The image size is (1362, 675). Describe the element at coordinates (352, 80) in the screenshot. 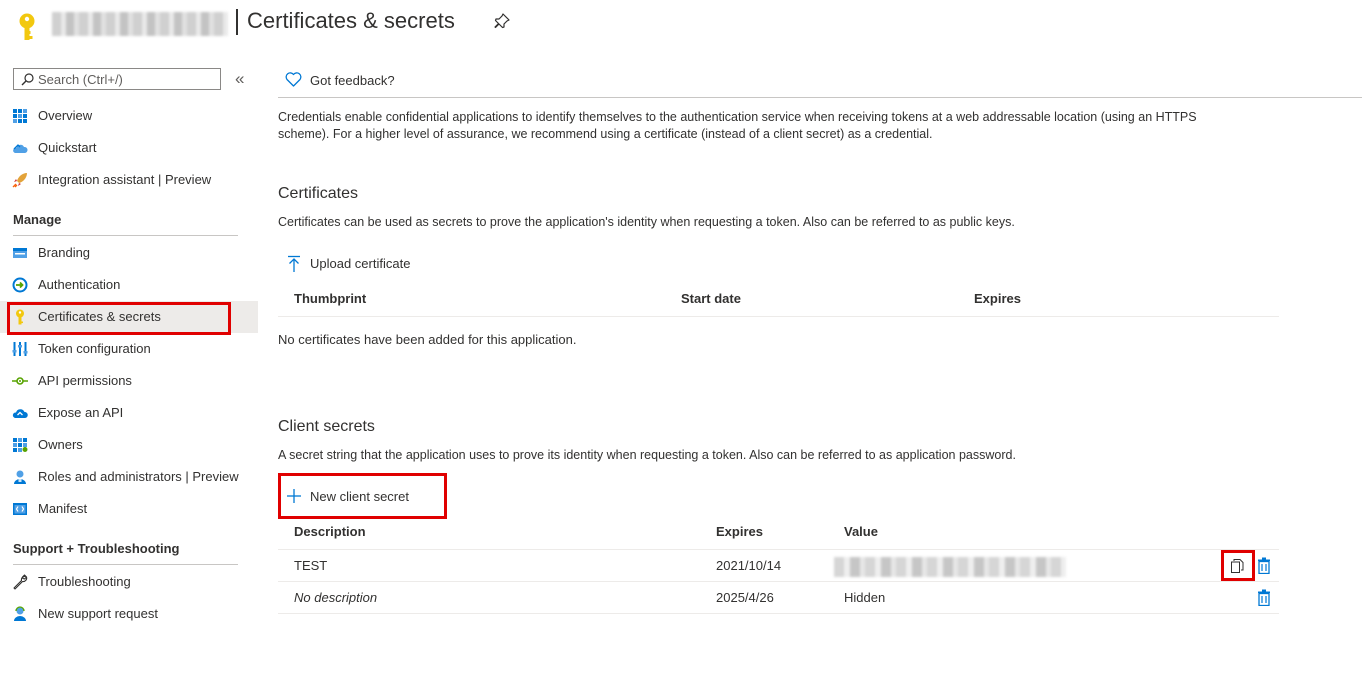

I see `feedback-label: Got feedback?` at that location.